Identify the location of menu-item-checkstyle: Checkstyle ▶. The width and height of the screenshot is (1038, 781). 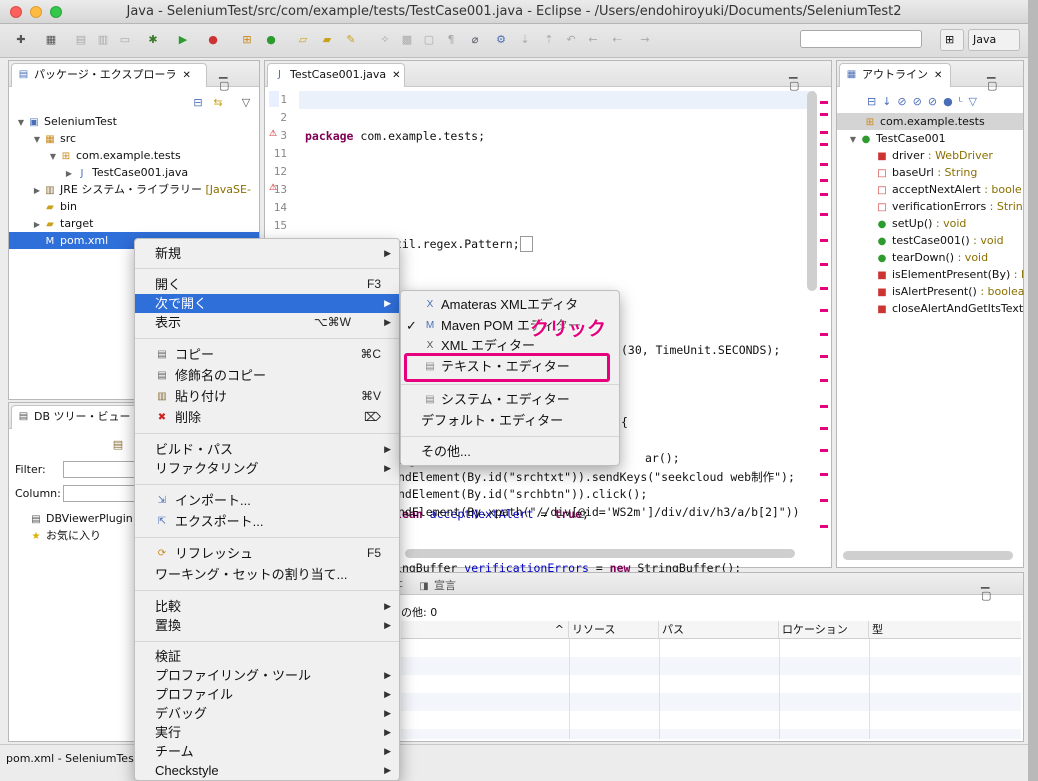
(267, 770).